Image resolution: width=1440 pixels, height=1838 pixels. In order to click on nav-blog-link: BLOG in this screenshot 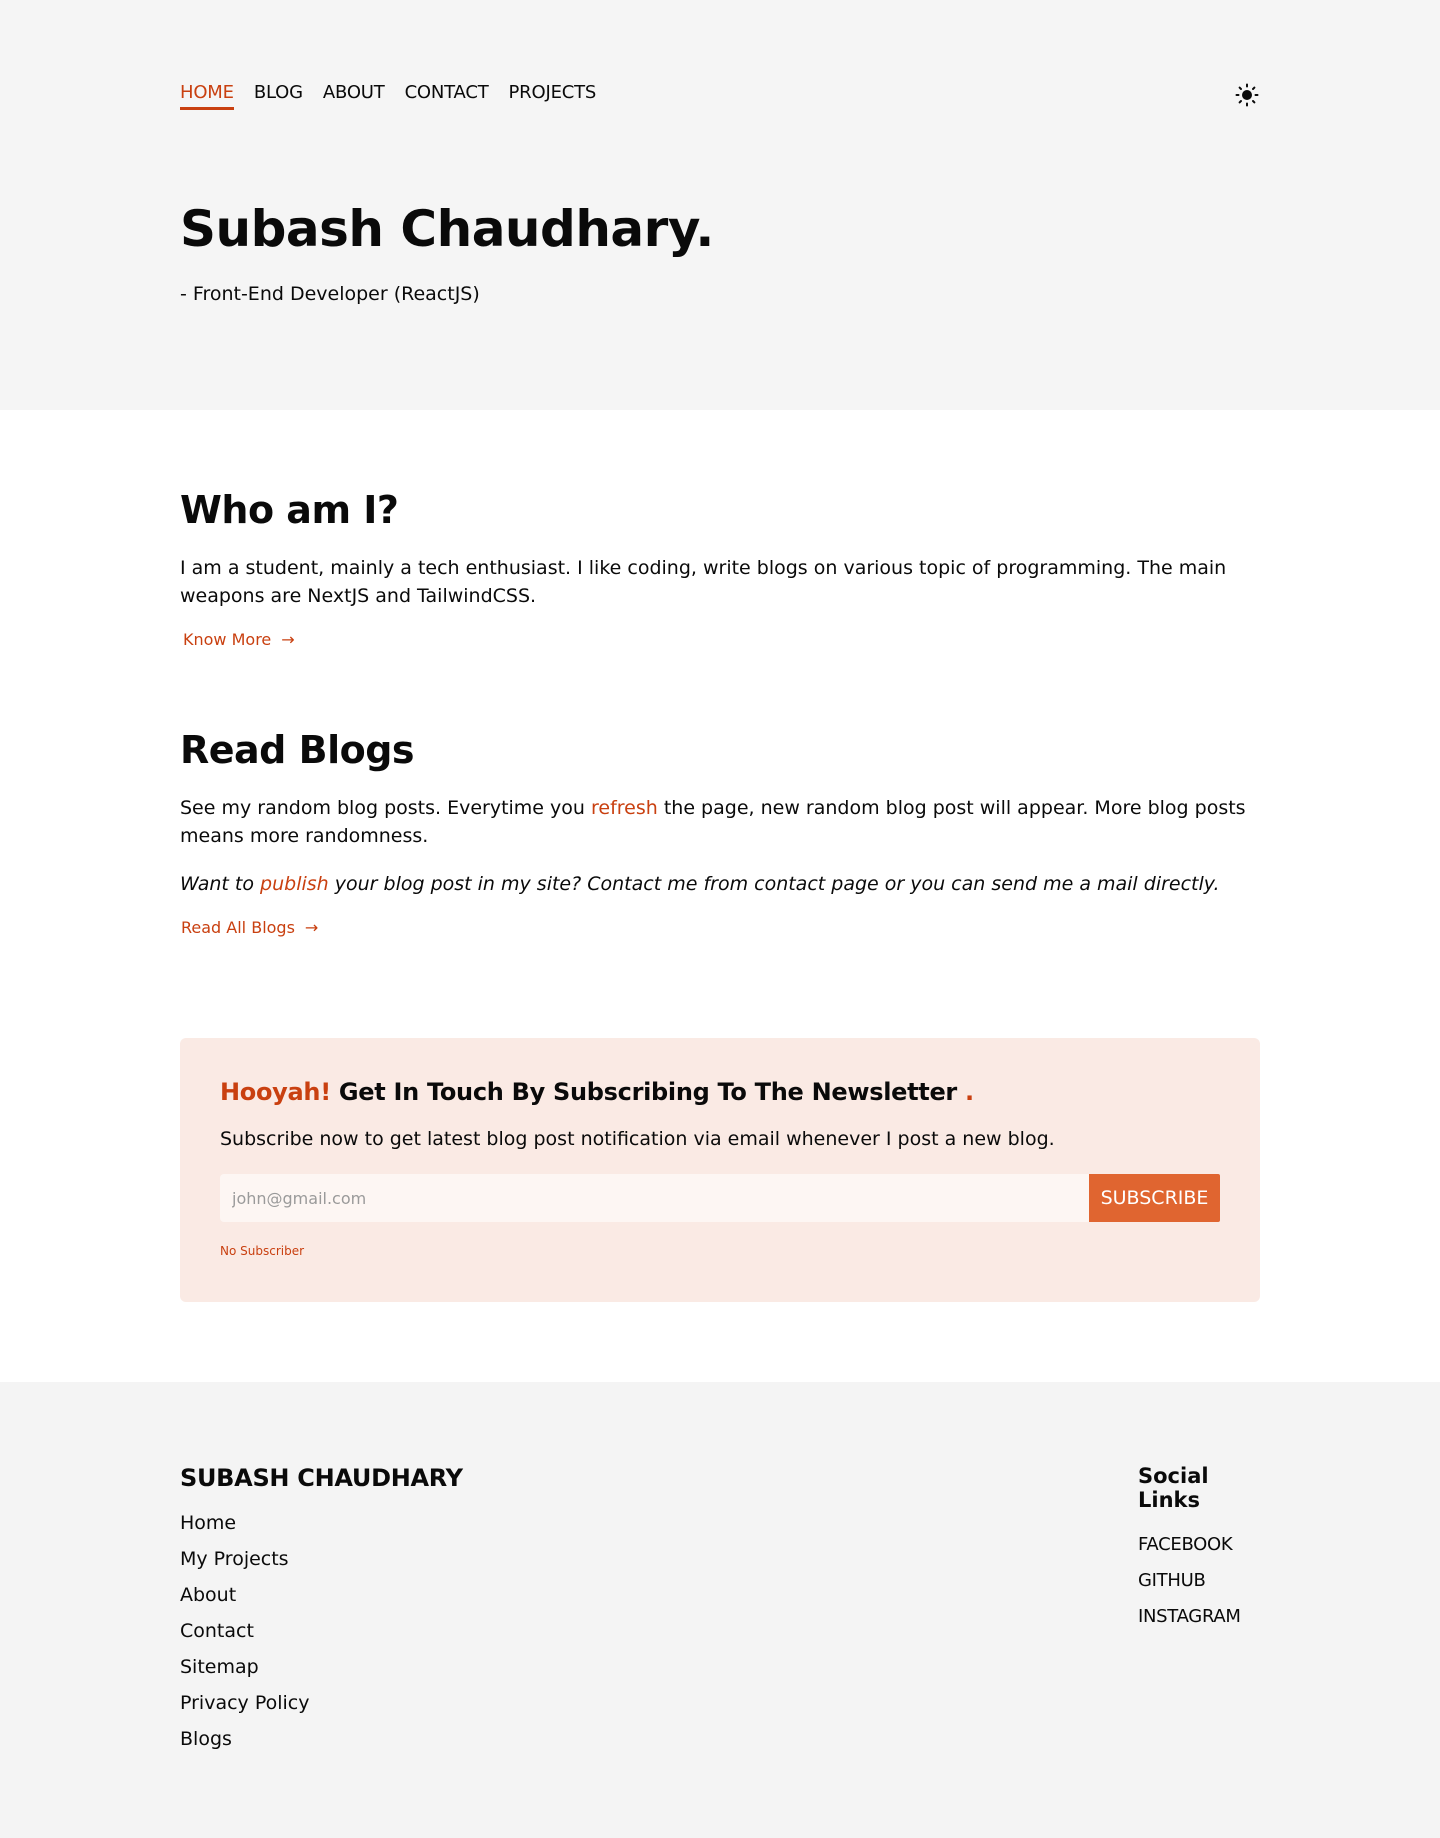, I will do `click(278, 96)`.